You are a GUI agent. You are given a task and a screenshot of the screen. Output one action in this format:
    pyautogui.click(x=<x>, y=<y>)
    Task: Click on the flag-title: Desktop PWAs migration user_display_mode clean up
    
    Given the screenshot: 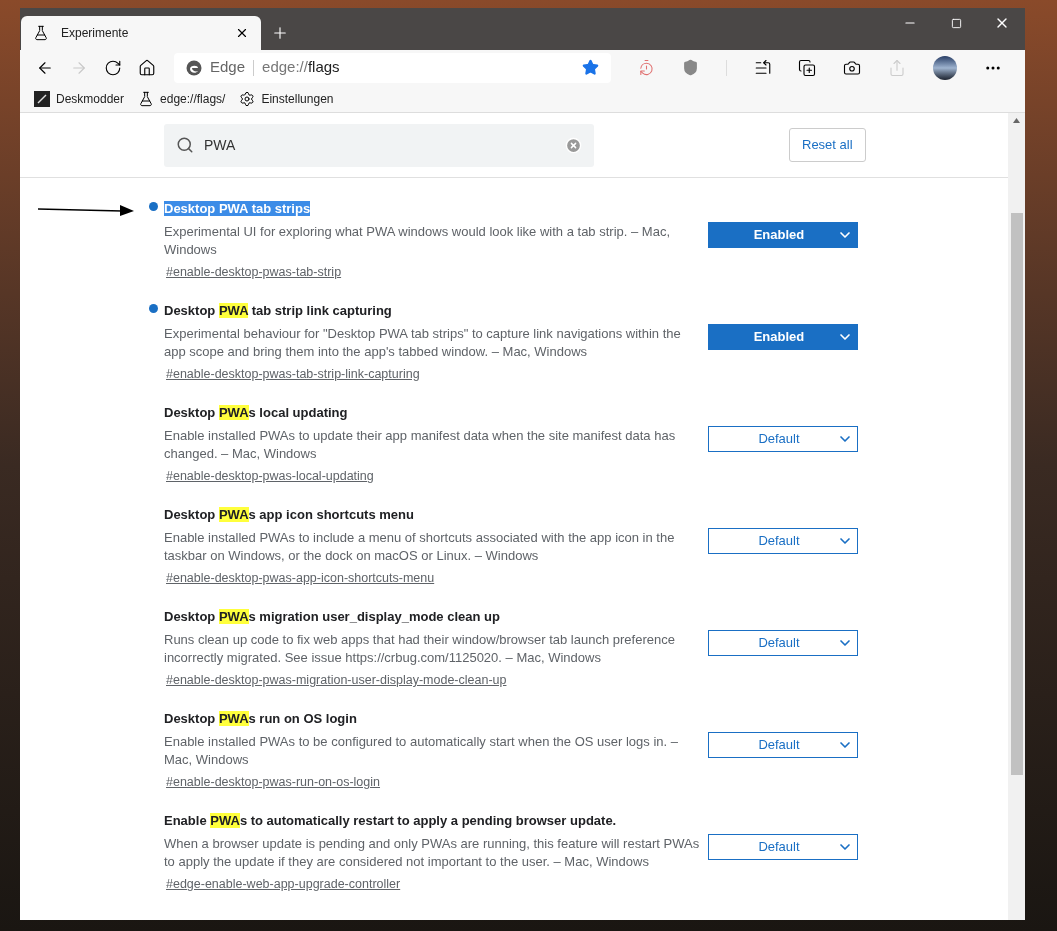 What is the action you would take?
    pyautogui.click(x=332, y=616)
    